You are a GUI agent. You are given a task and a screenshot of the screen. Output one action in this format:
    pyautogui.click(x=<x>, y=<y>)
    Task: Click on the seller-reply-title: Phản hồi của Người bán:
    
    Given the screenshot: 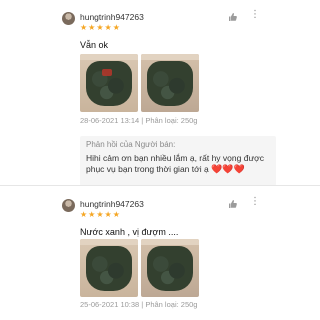 What is the action you would take?
    pyautogui.click(x=131, y=144)
    